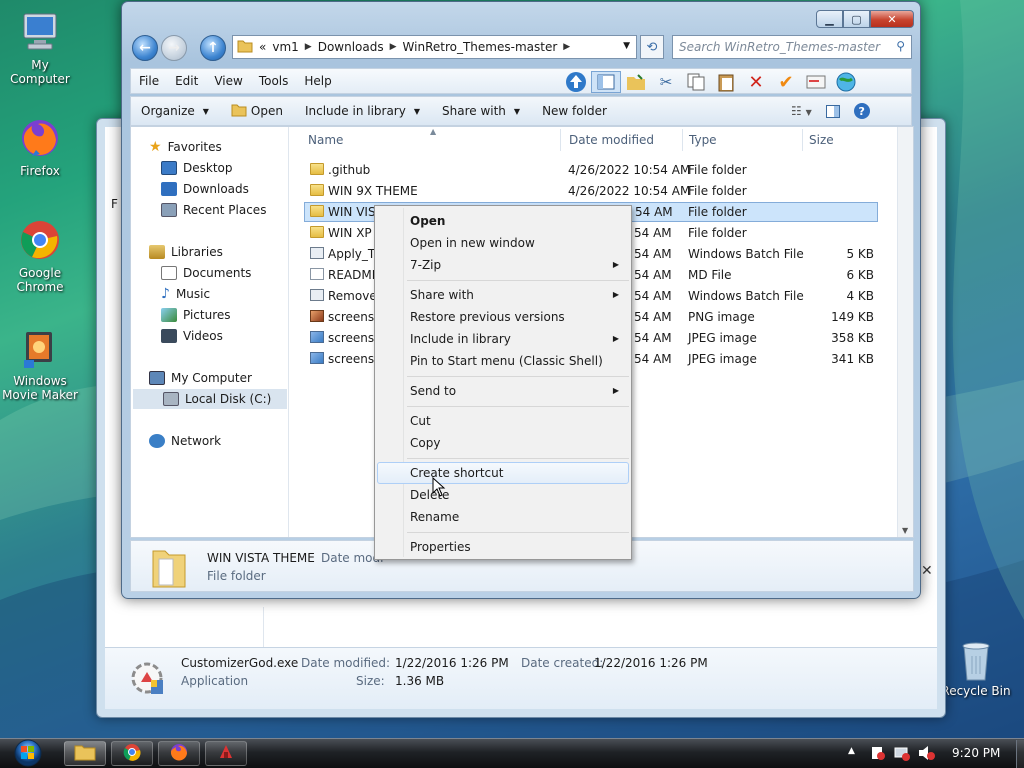 Image resolution: width=1024 pixels, height=768 pixels. I want to click on file-type: File folder, so click(717, 233).